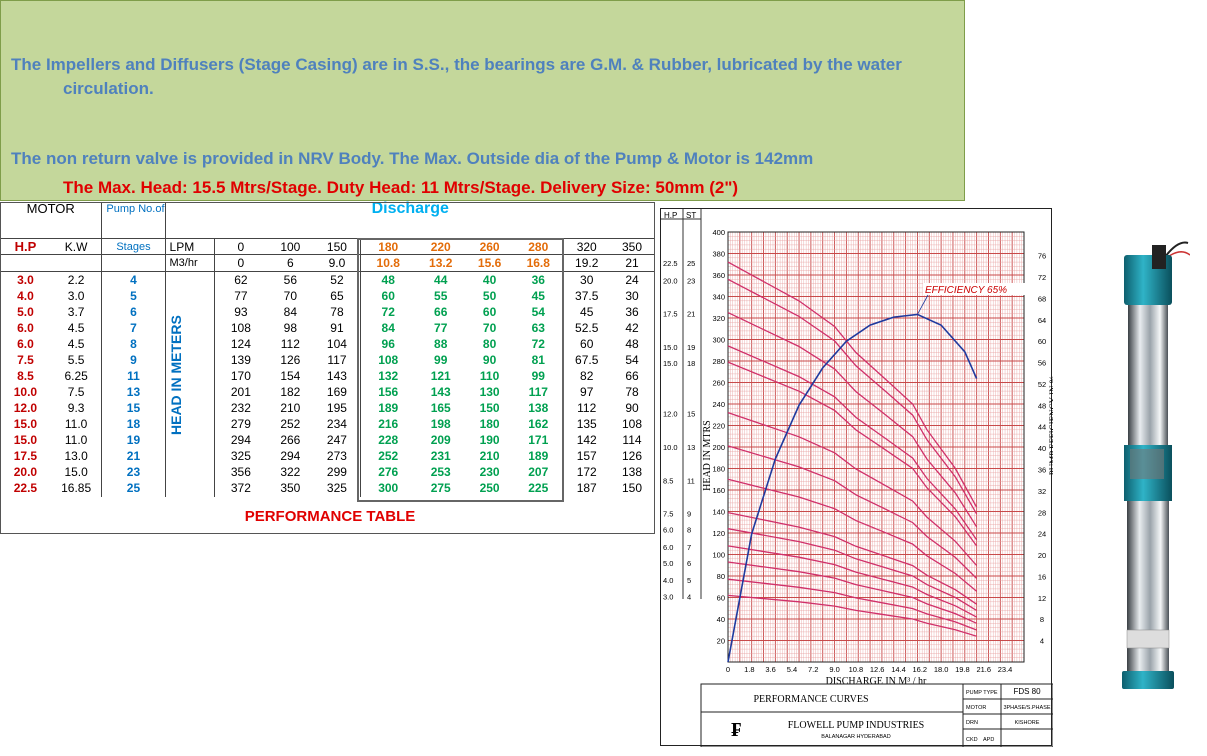 The height and width of the screenshot is (756, 1207). Describe the element at coordinates (133, 343) in the screenshot. I see `stages-cell: 8` at that location.